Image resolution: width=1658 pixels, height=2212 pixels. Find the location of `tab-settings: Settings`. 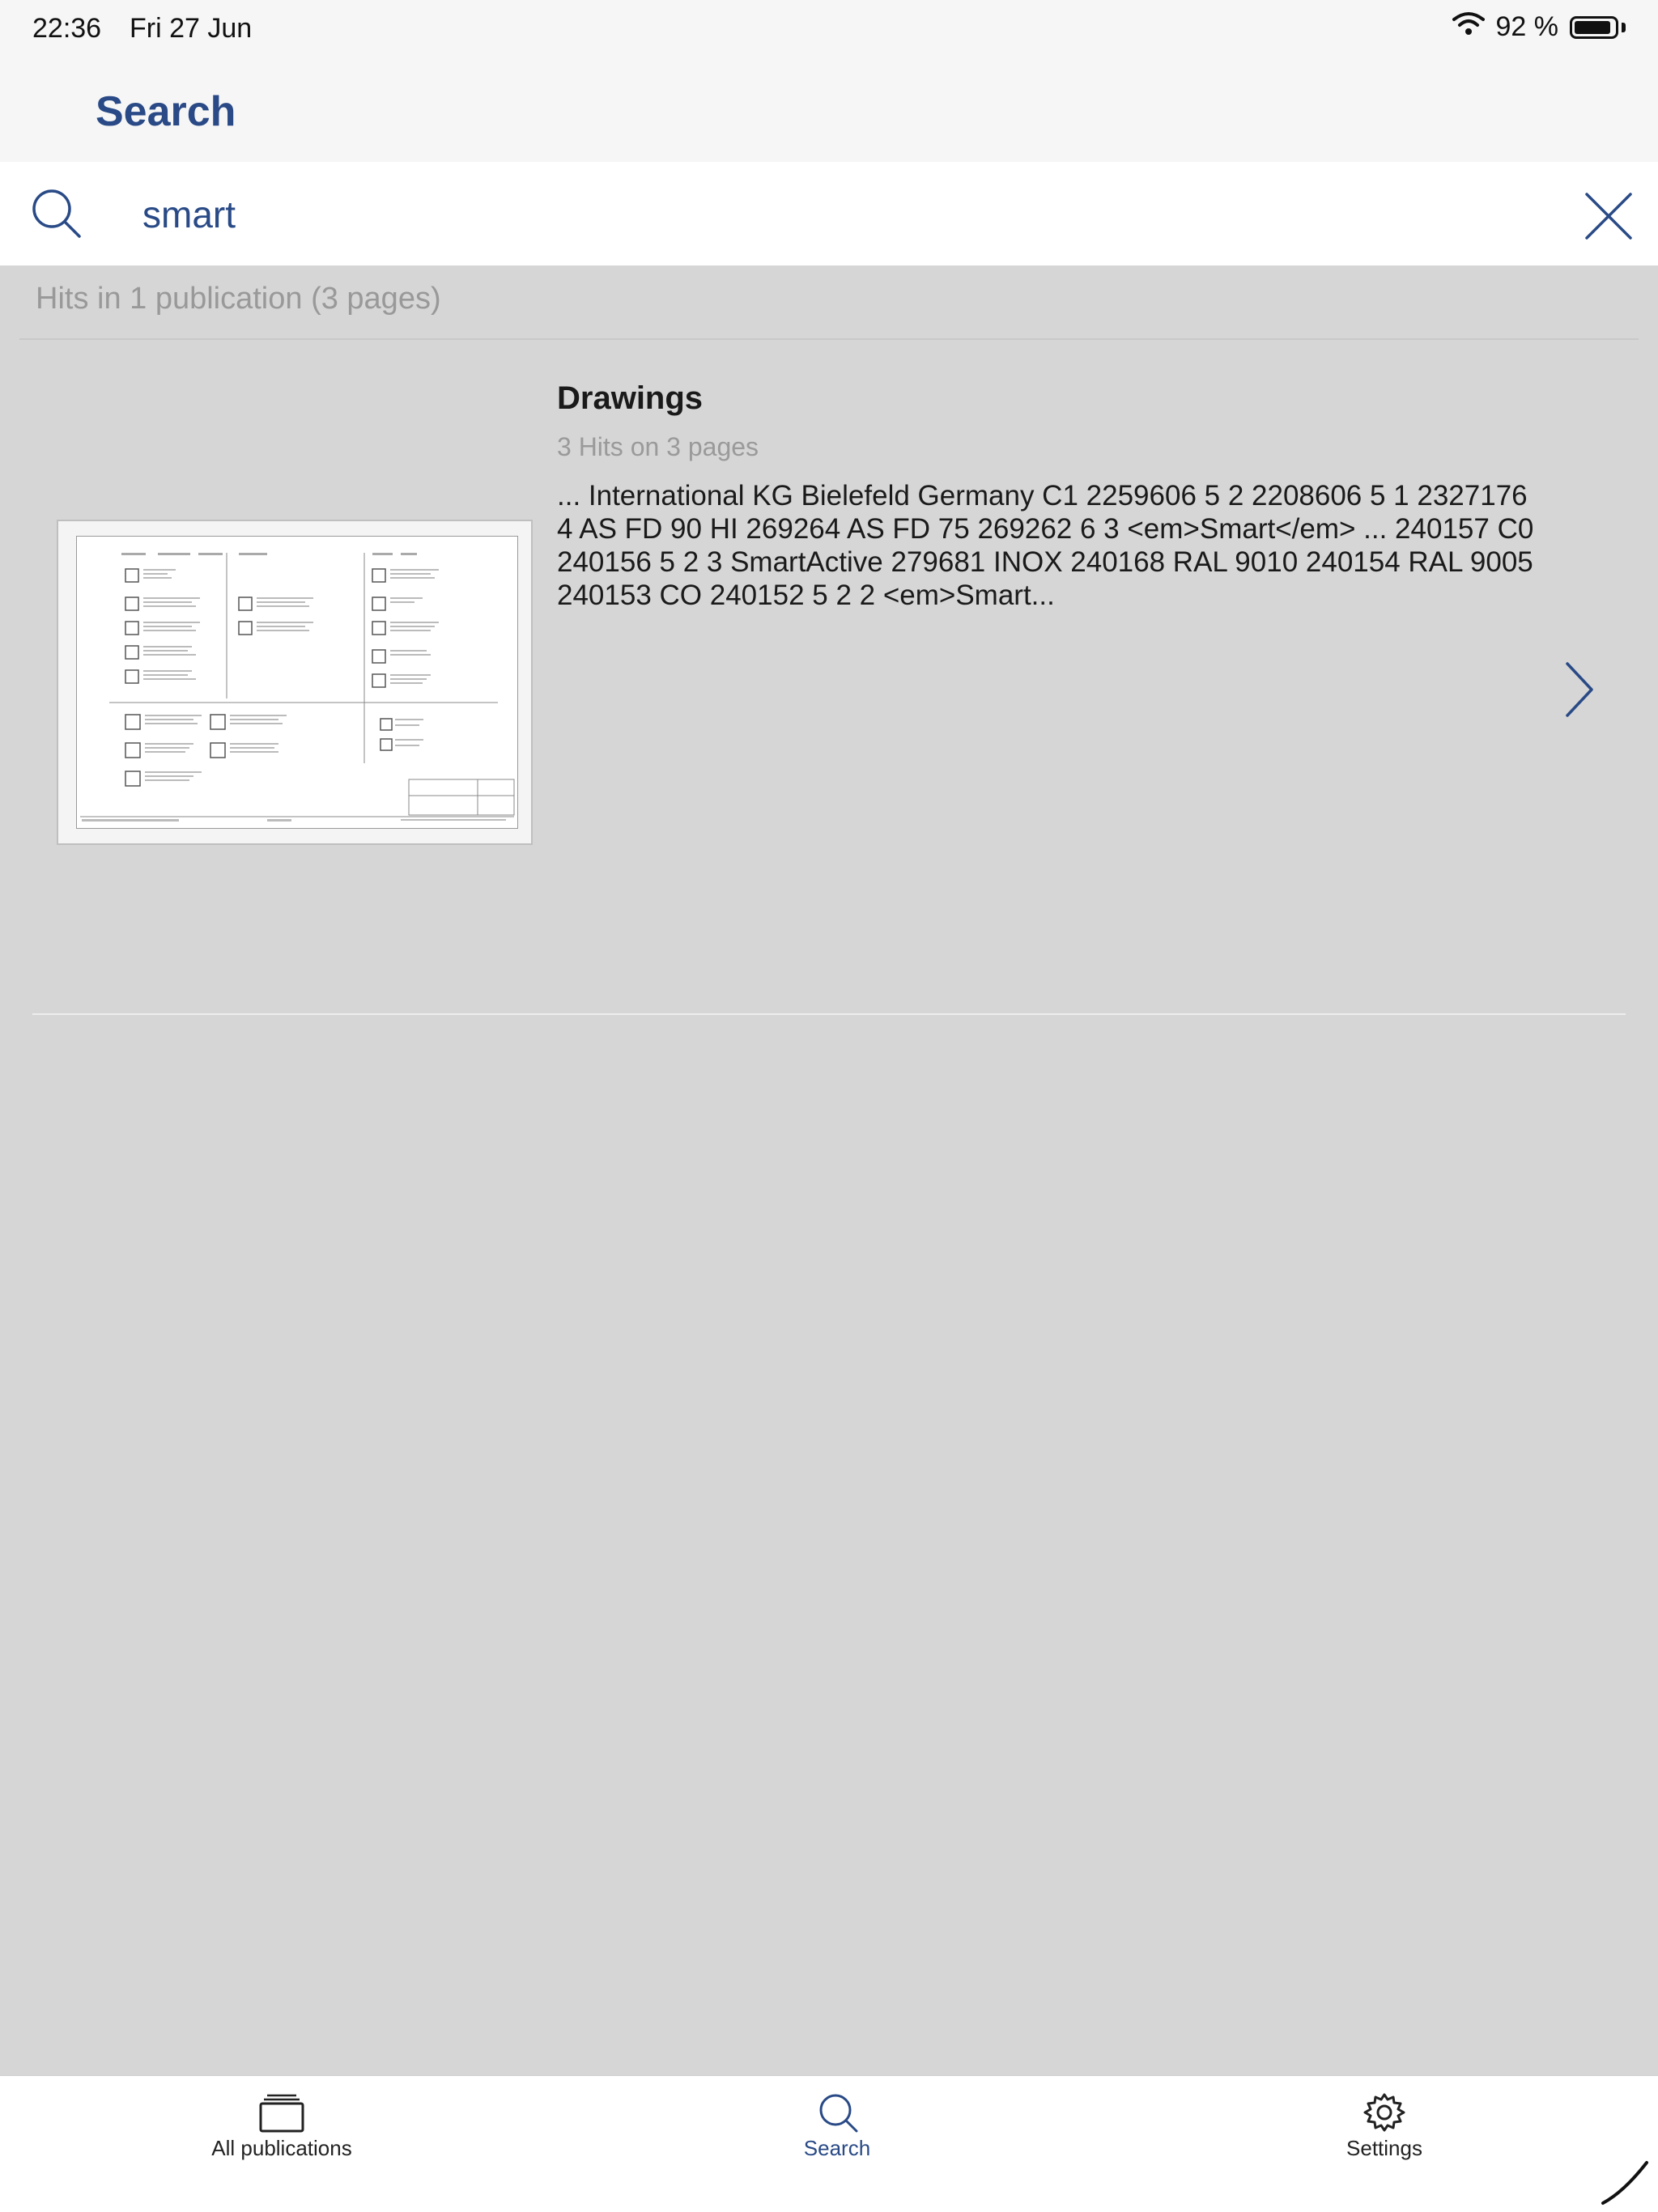

tab-settings: Settings is located at coordinates (1384, 2132).